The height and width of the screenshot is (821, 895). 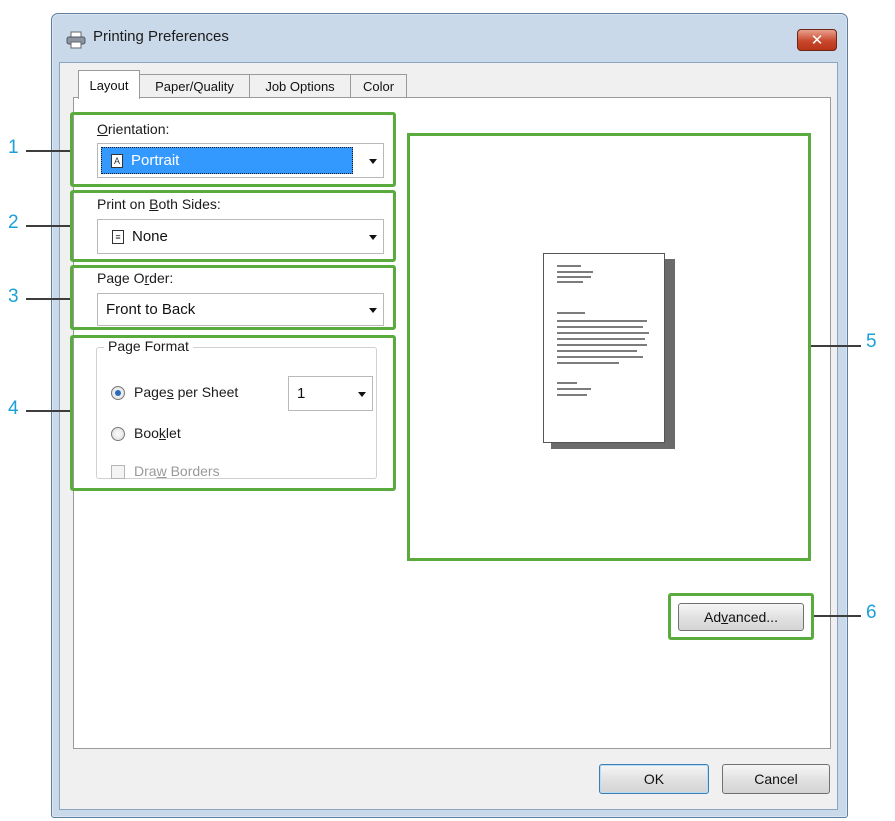 I want to click on callout-3: 3, so click(x=13, y=296).